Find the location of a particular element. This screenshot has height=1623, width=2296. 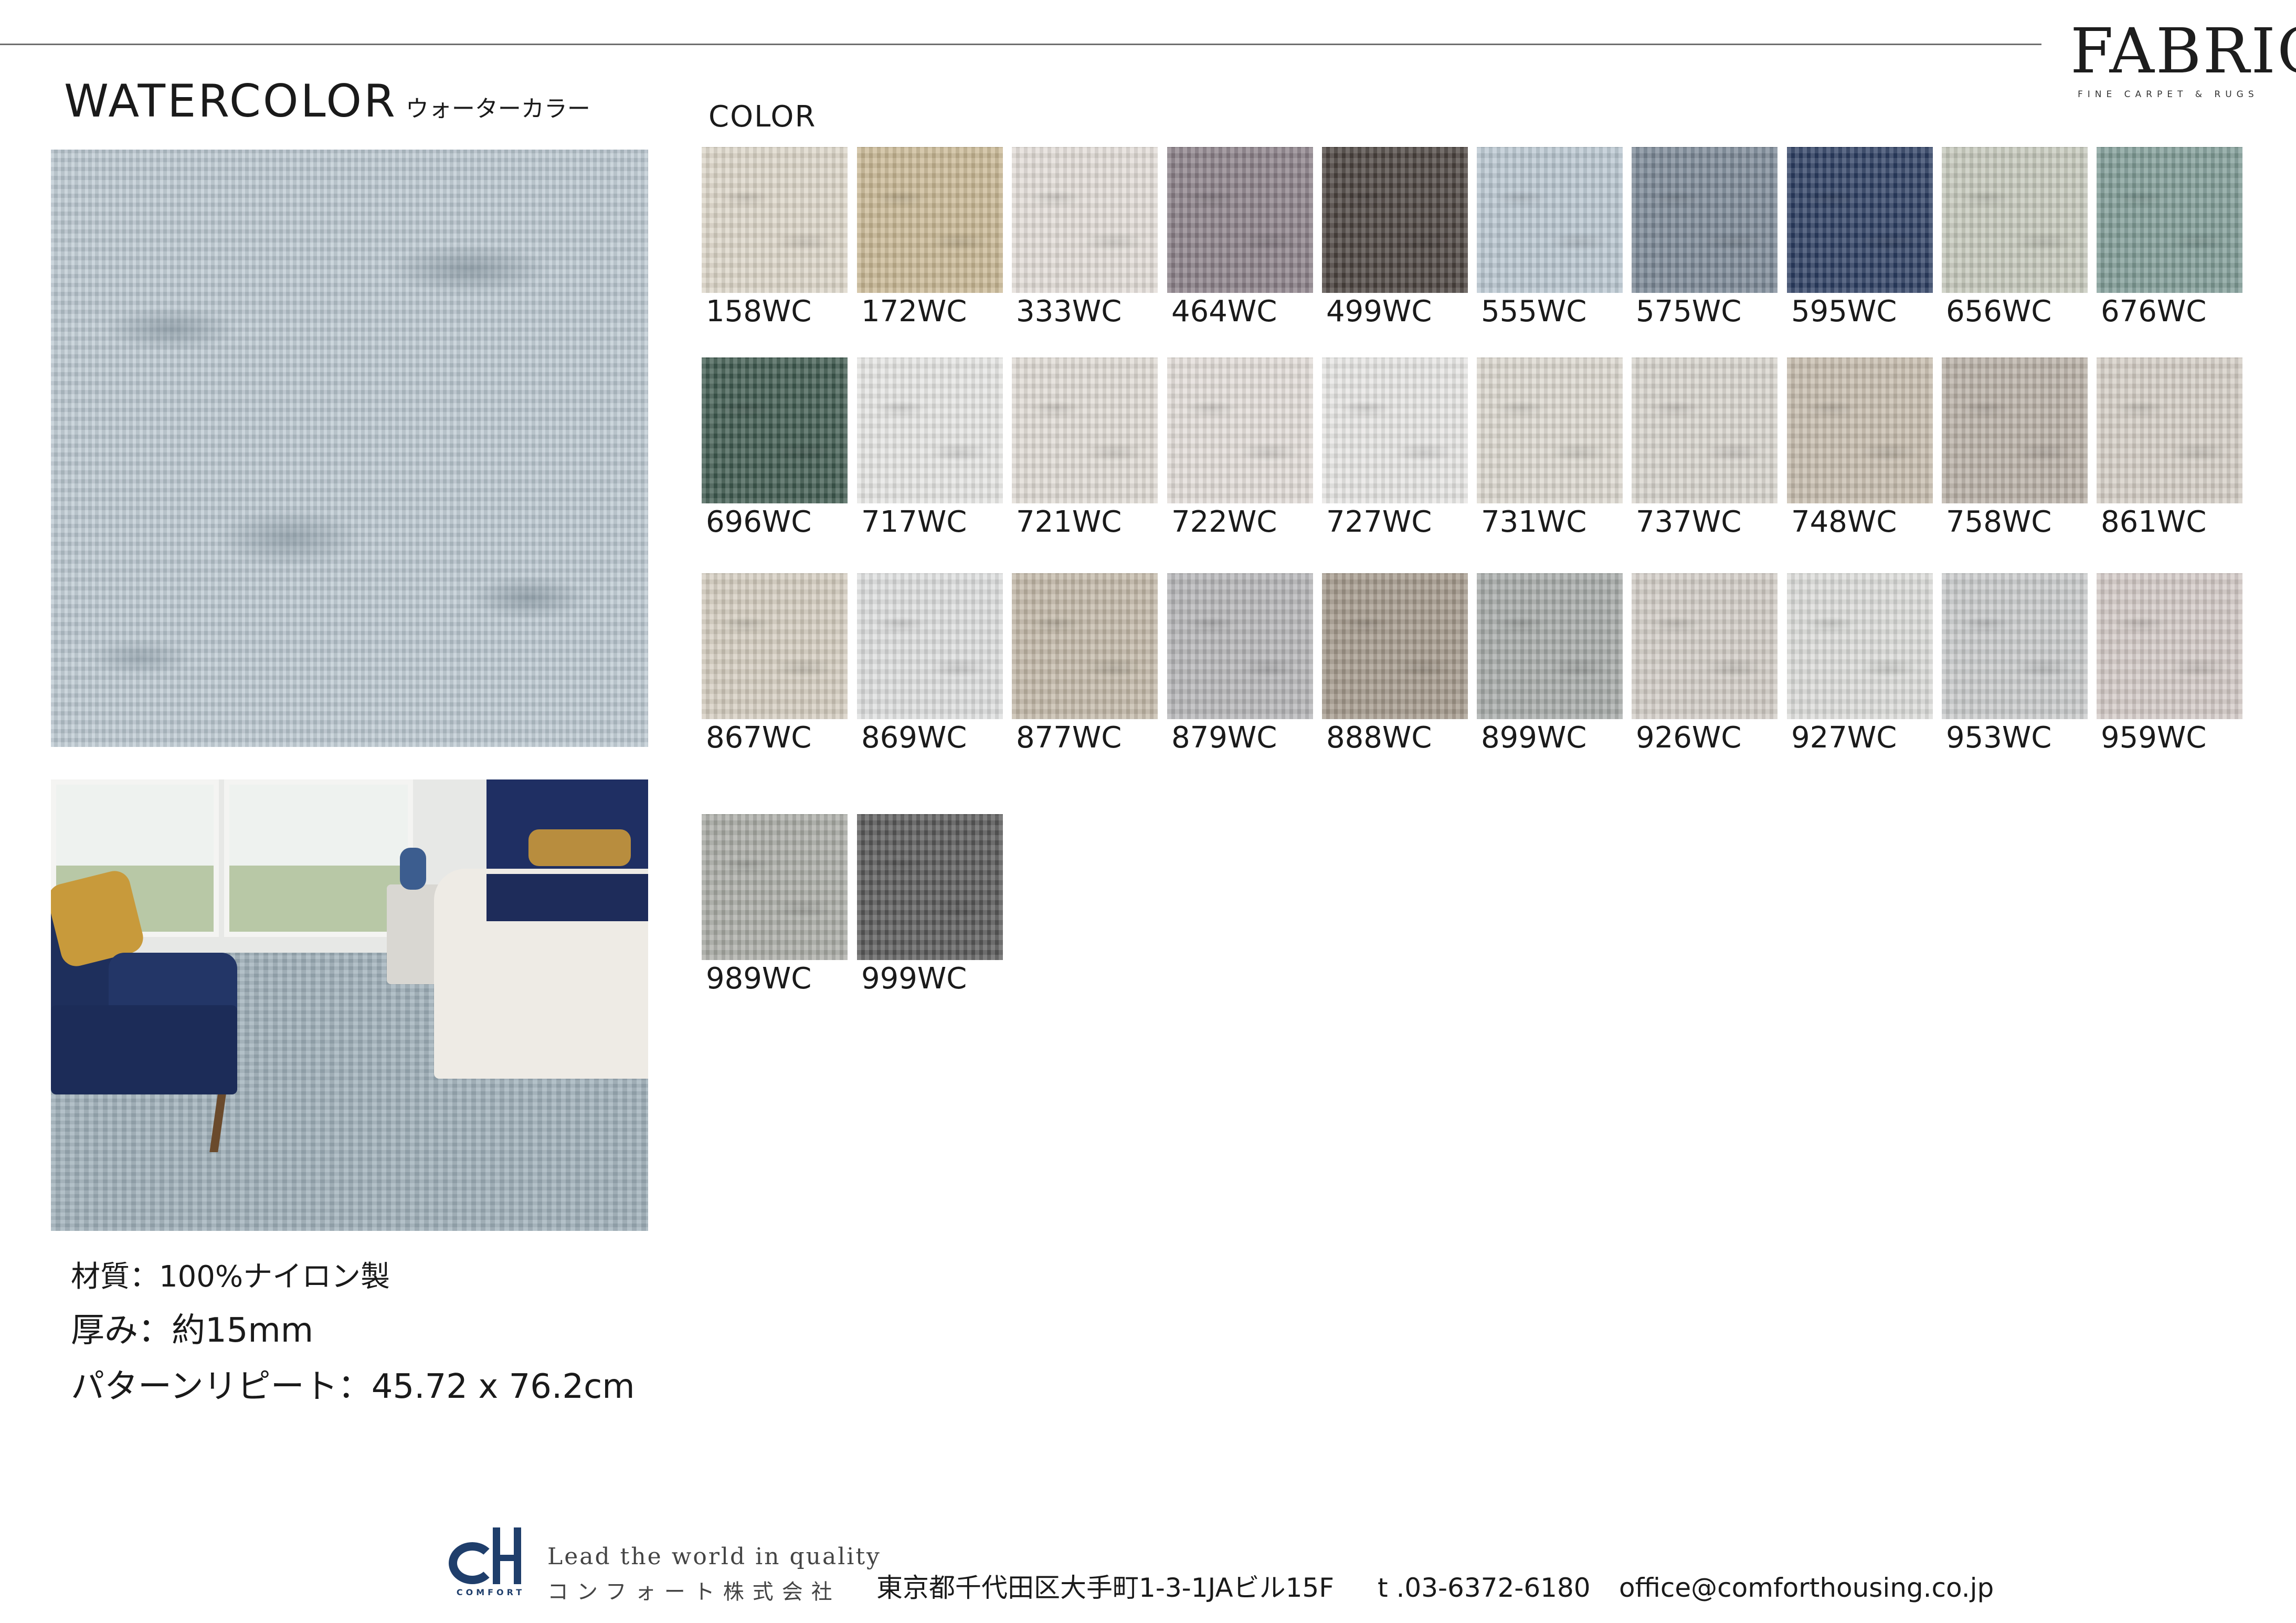

color-swatch: 676WC is located at coordinates (2169, 236).